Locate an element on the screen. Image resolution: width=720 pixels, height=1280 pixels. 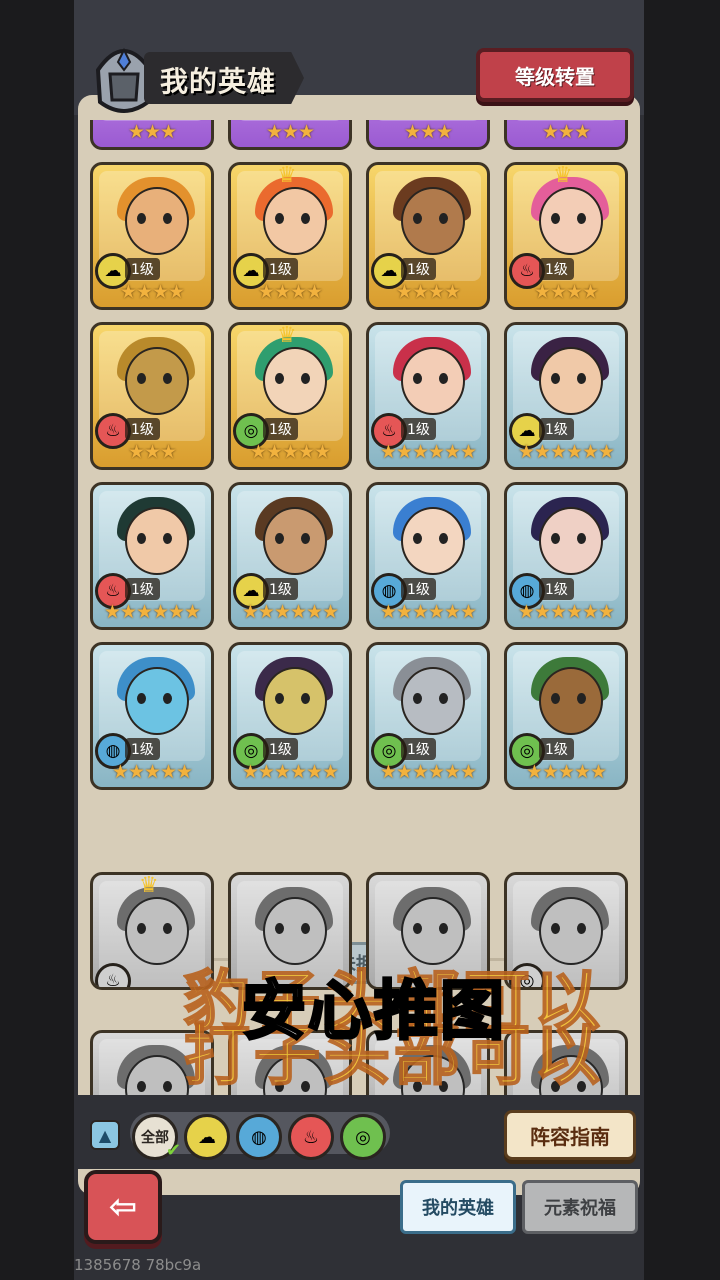
filter-water-button: ◍ is located at coordinates (259, 1137).